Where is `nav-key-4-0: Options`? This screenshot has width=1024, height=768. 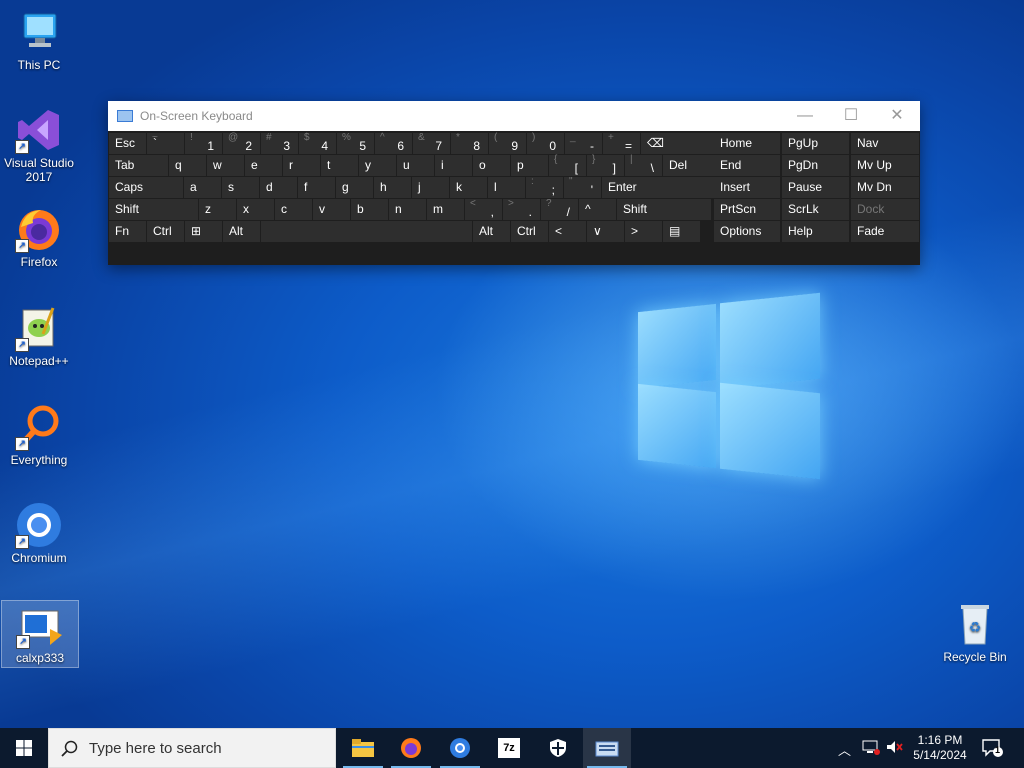 nav-key-4-0: Options is located at coordinates (747, 231).